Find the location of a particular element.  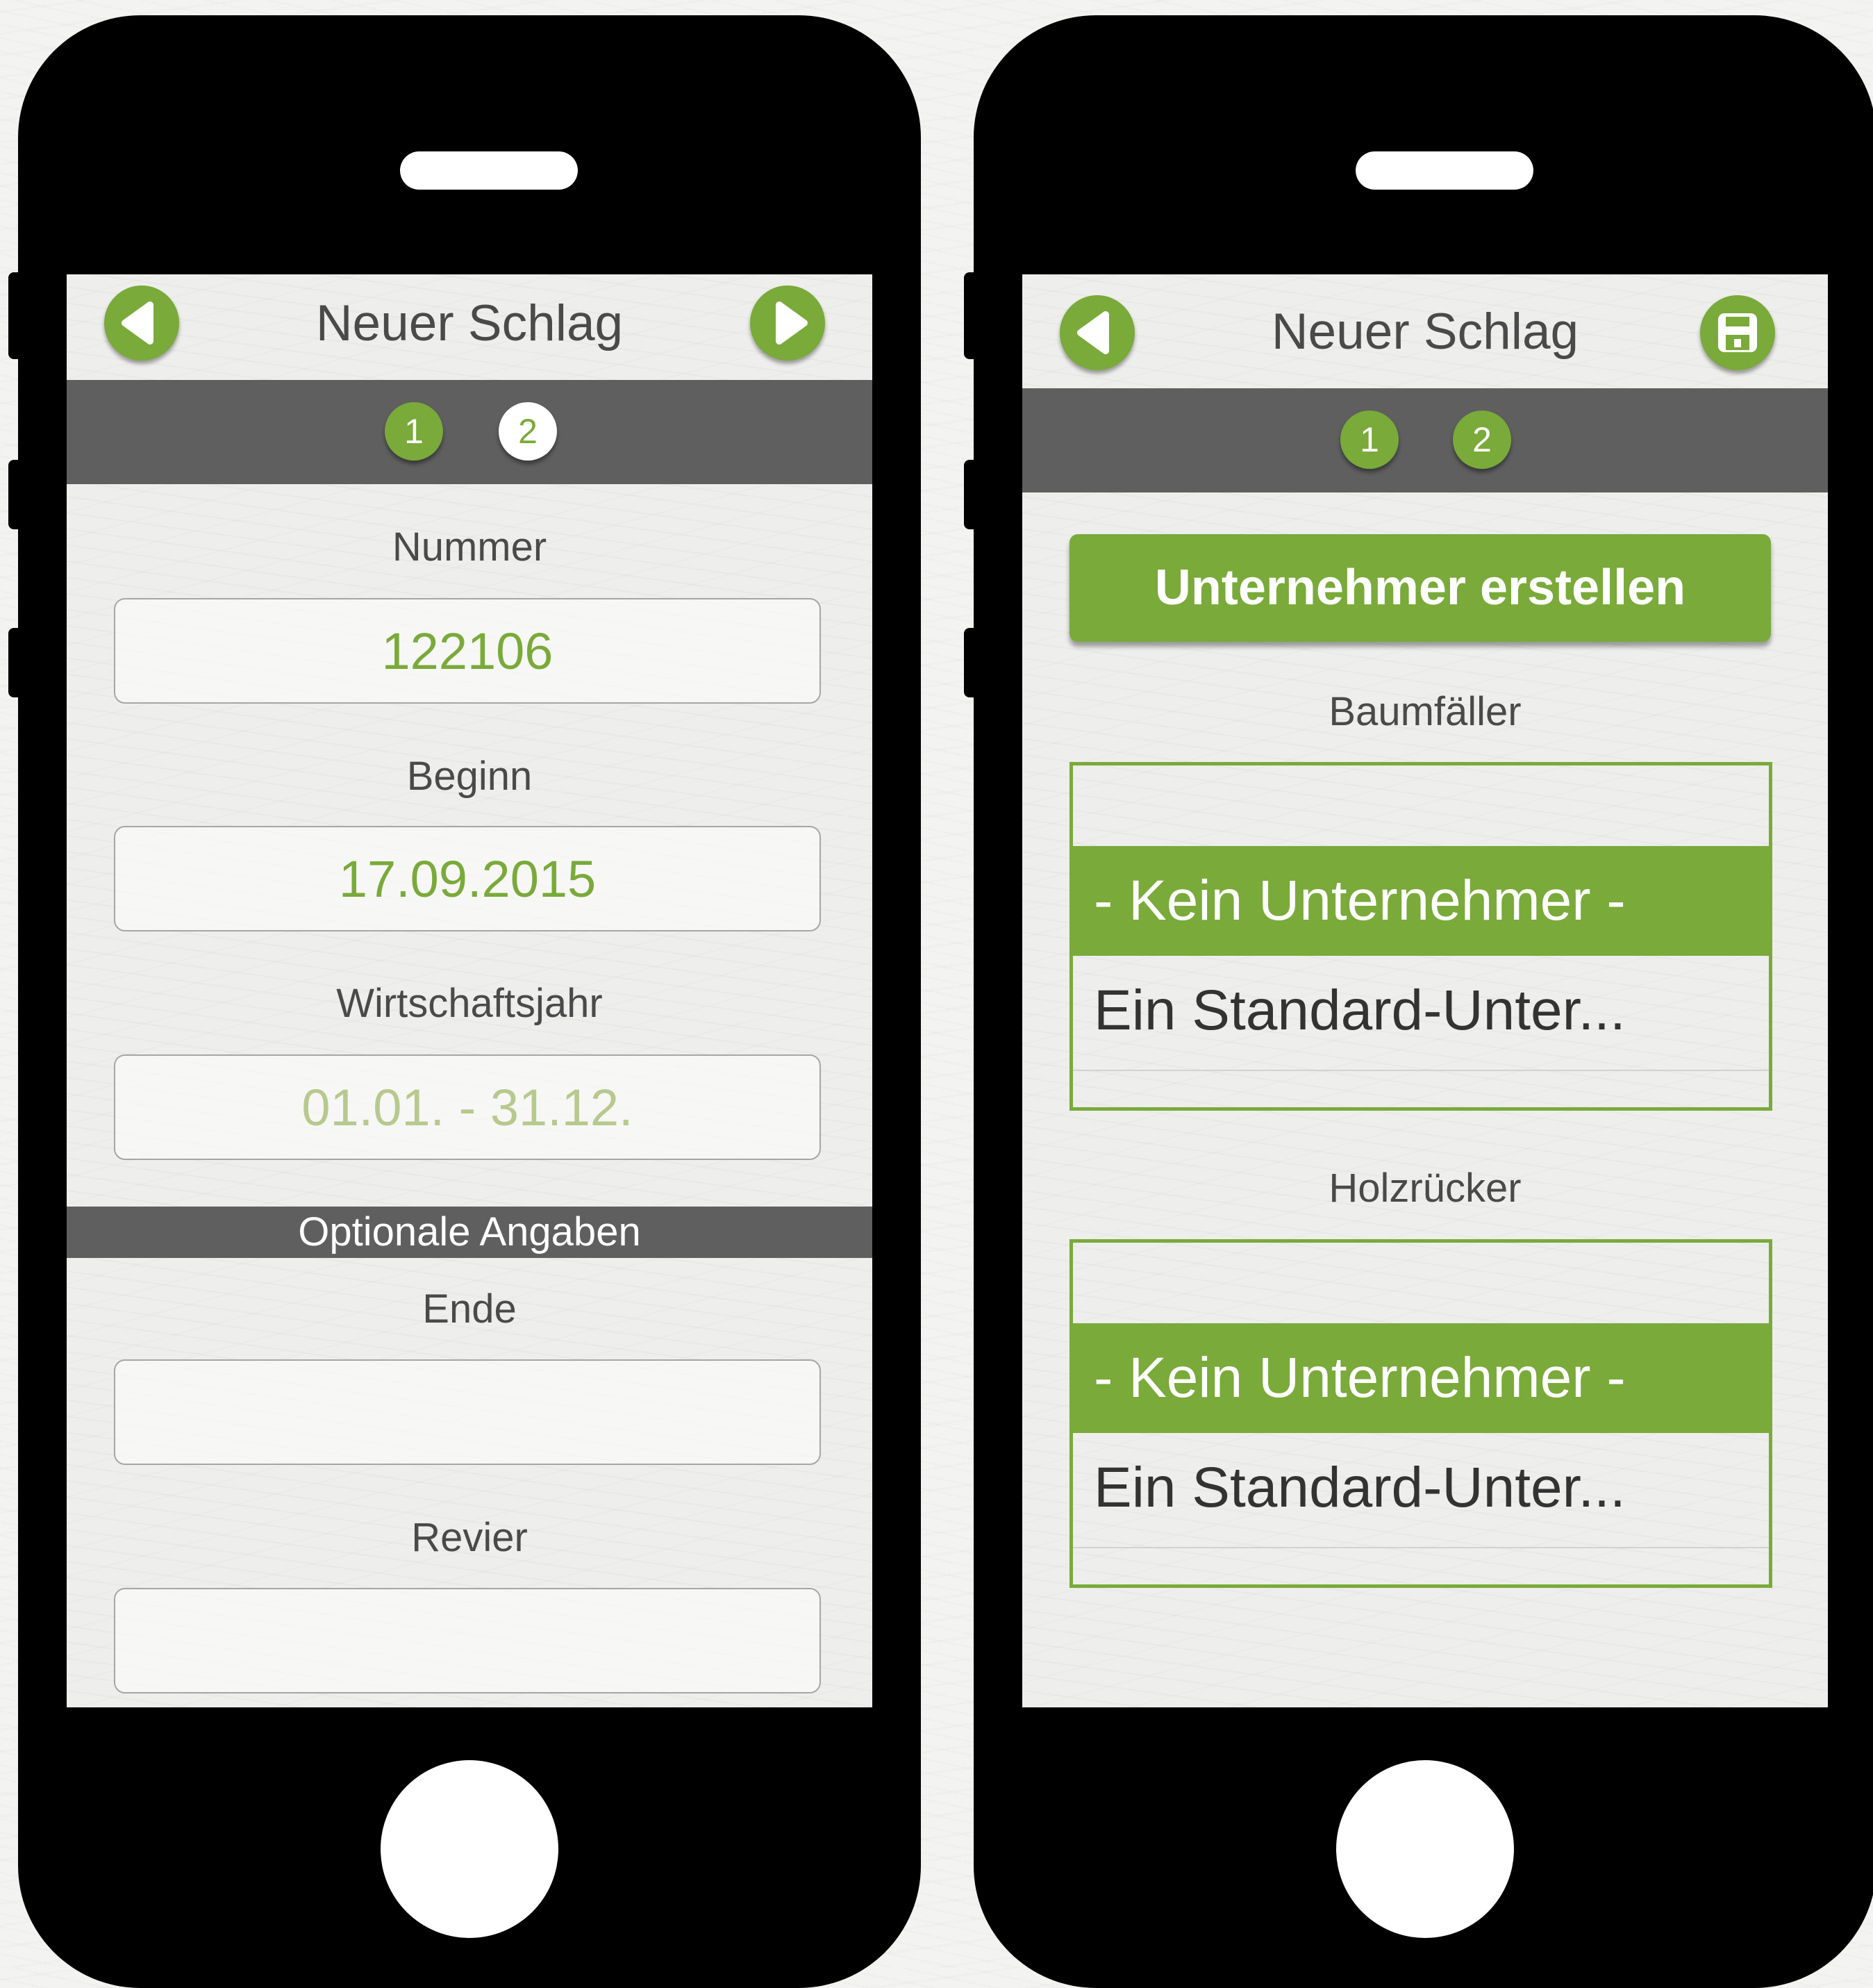

revier-label: Revier is located at coordinates (469, 1538).